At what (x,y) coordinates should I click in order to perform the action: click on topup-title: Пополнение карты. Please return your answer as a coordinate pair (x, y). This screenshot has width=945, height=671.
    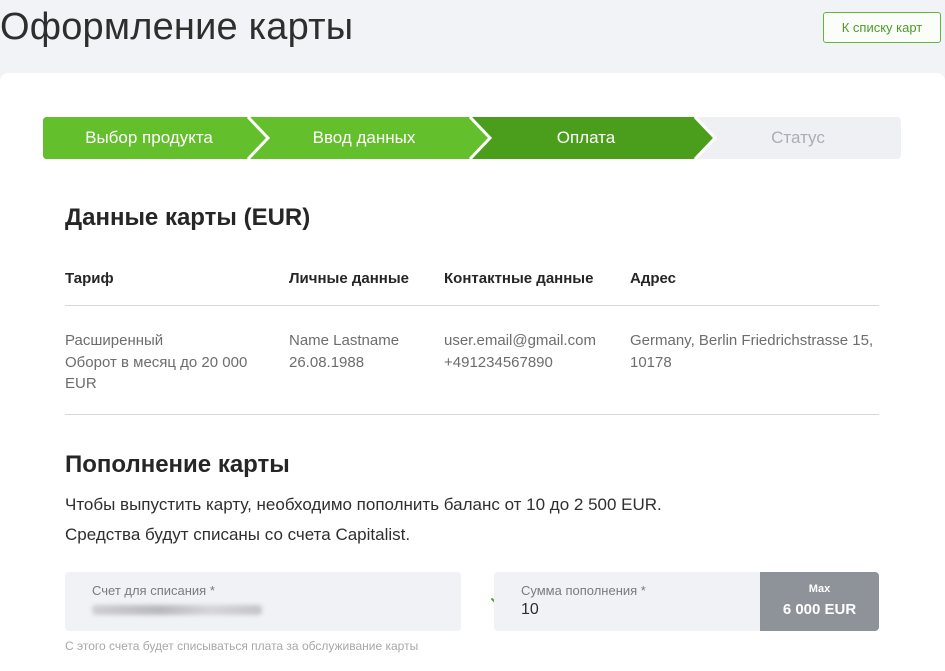
    Looking at the image, I should click on (177, 464).